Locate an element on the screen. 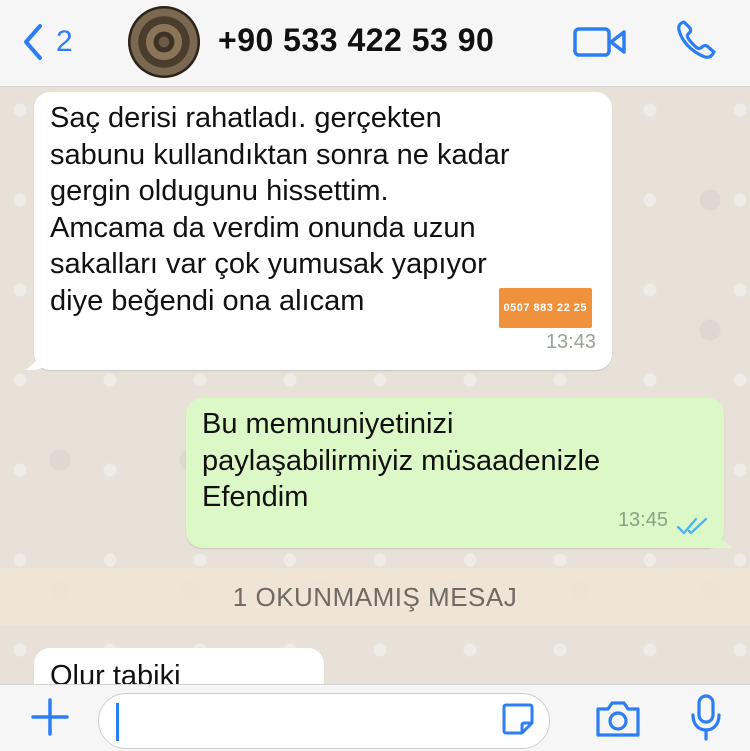 Image resolution: width=750 pixels, height=751 pixels. back-chevron-icon is located at coordinates (33, 42).